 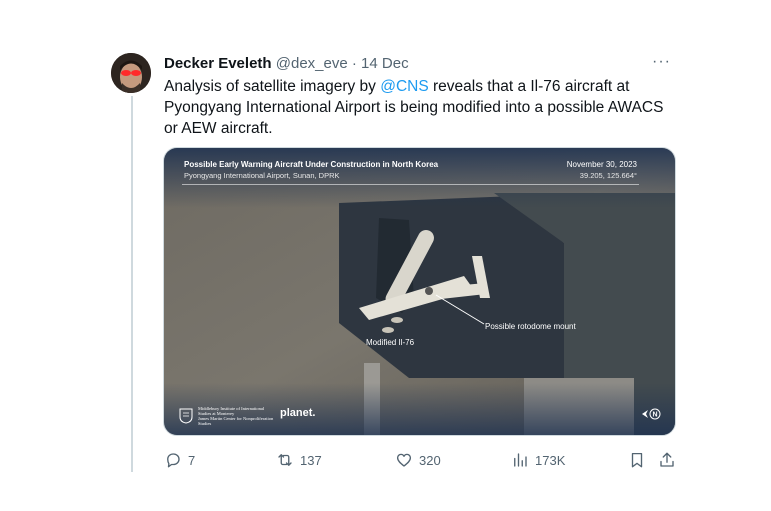 What do you see at coordinates (608, 175) in the screenshot?
I see `image-coordinates: 39.205, 125.664°` at bounding box center [608, 175].